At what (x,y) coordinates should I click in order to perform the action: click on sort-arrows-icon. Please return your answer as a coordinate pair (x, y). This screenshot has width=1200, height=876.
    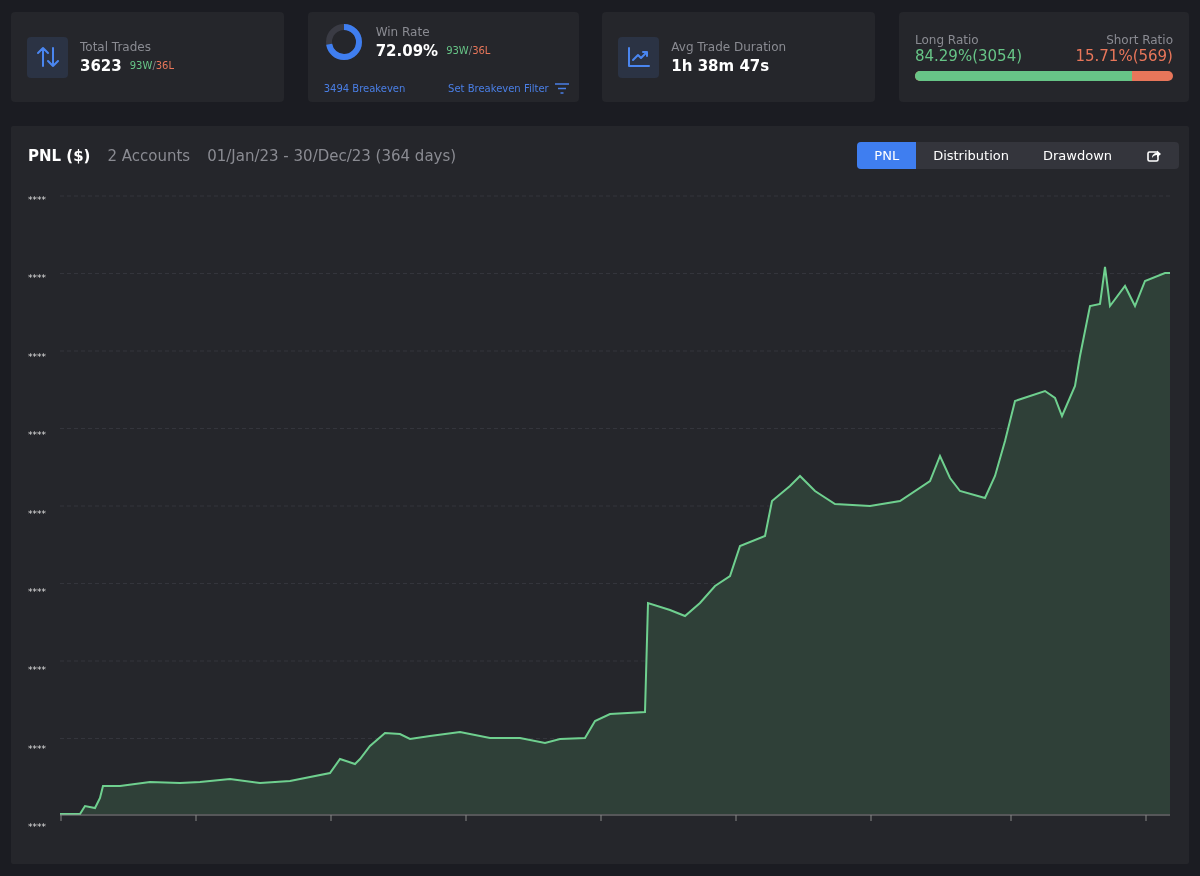
    Looking at the image, I should click on (47, 57).